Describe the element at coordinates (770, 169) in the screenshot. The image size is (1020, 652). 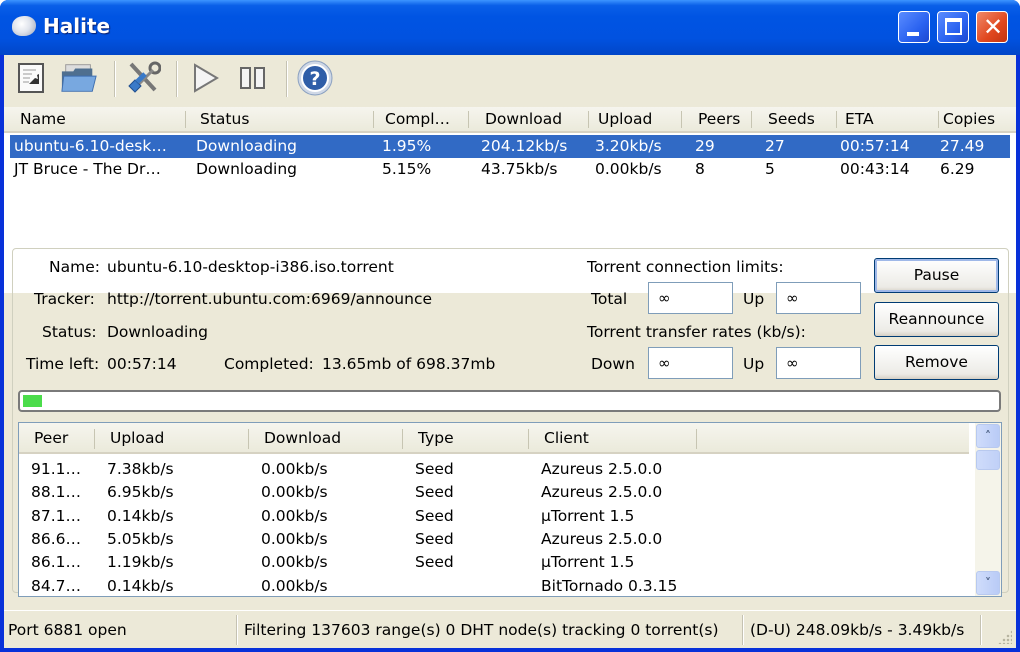
I see `torrent-seeds: 5` at that location.